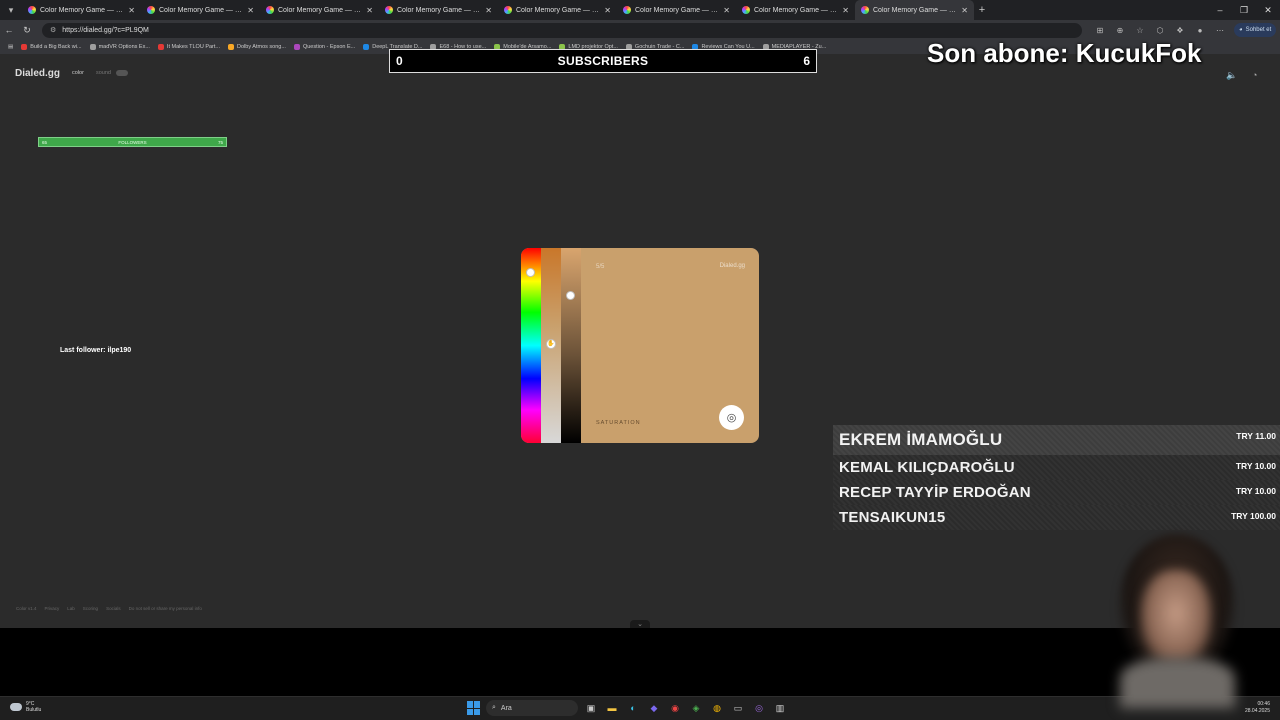 The image size is (1280, 720). Describe the element at coordinates (892, 517) in the screenshot. I see `donor-name: TENSAIKUN15` at that location.